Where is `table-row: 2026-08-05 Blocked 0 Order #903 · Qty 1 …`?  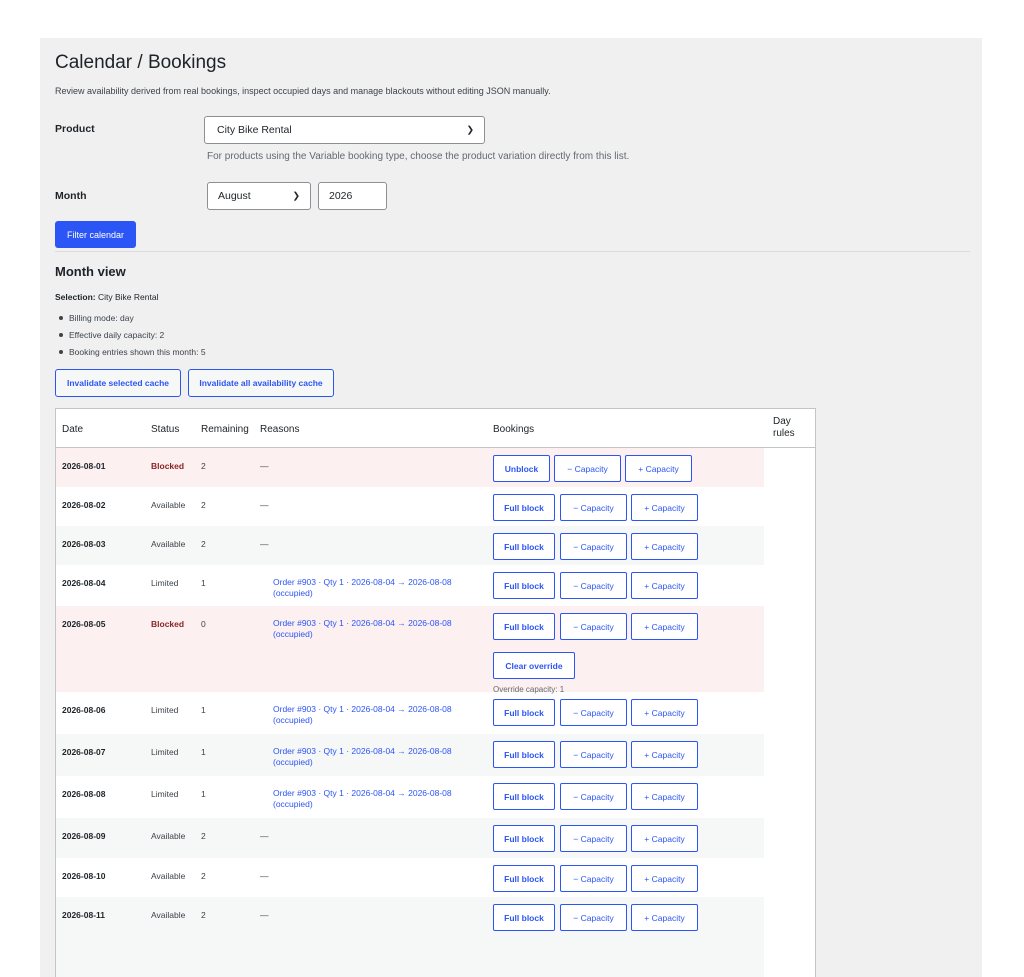 table-row: 2026-08-05 Blocked 0 Order #903 · Qty 1 … is located at coordinates (410, 650).